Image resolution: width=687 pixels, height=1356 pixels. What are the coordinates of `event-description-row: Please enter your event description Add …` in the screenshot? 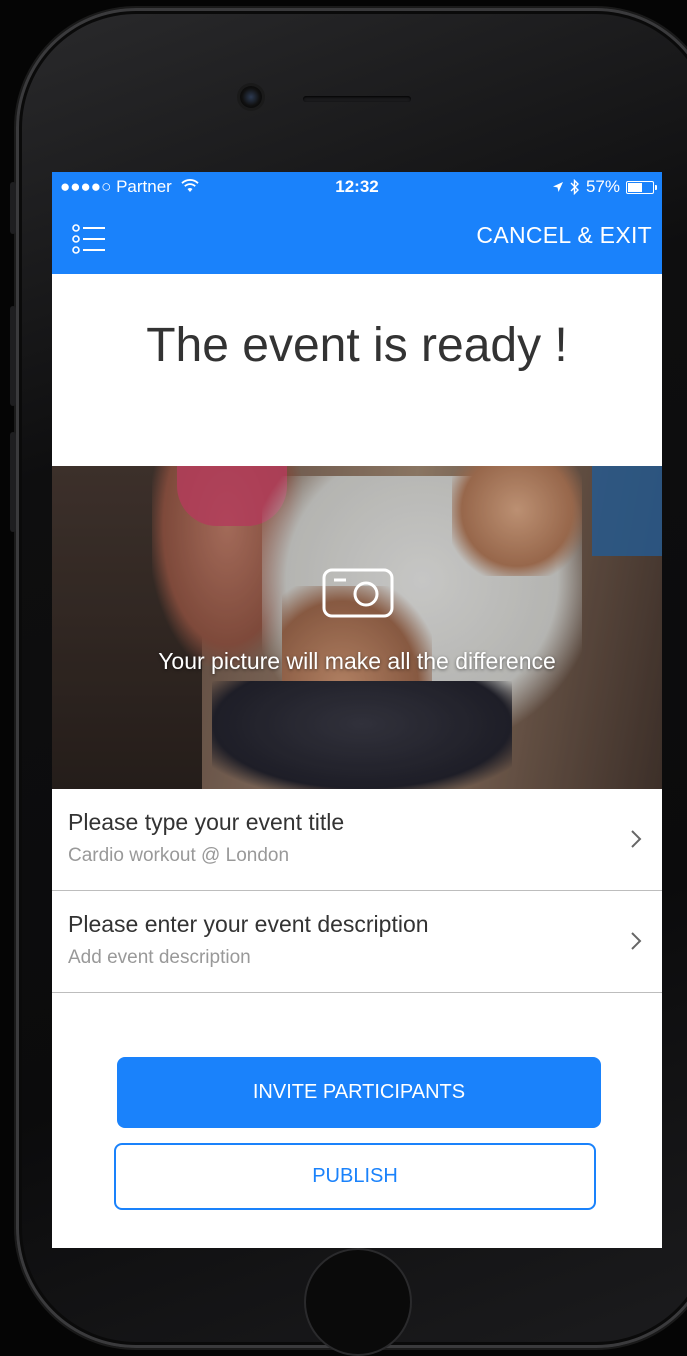 It's located at (357, 942).